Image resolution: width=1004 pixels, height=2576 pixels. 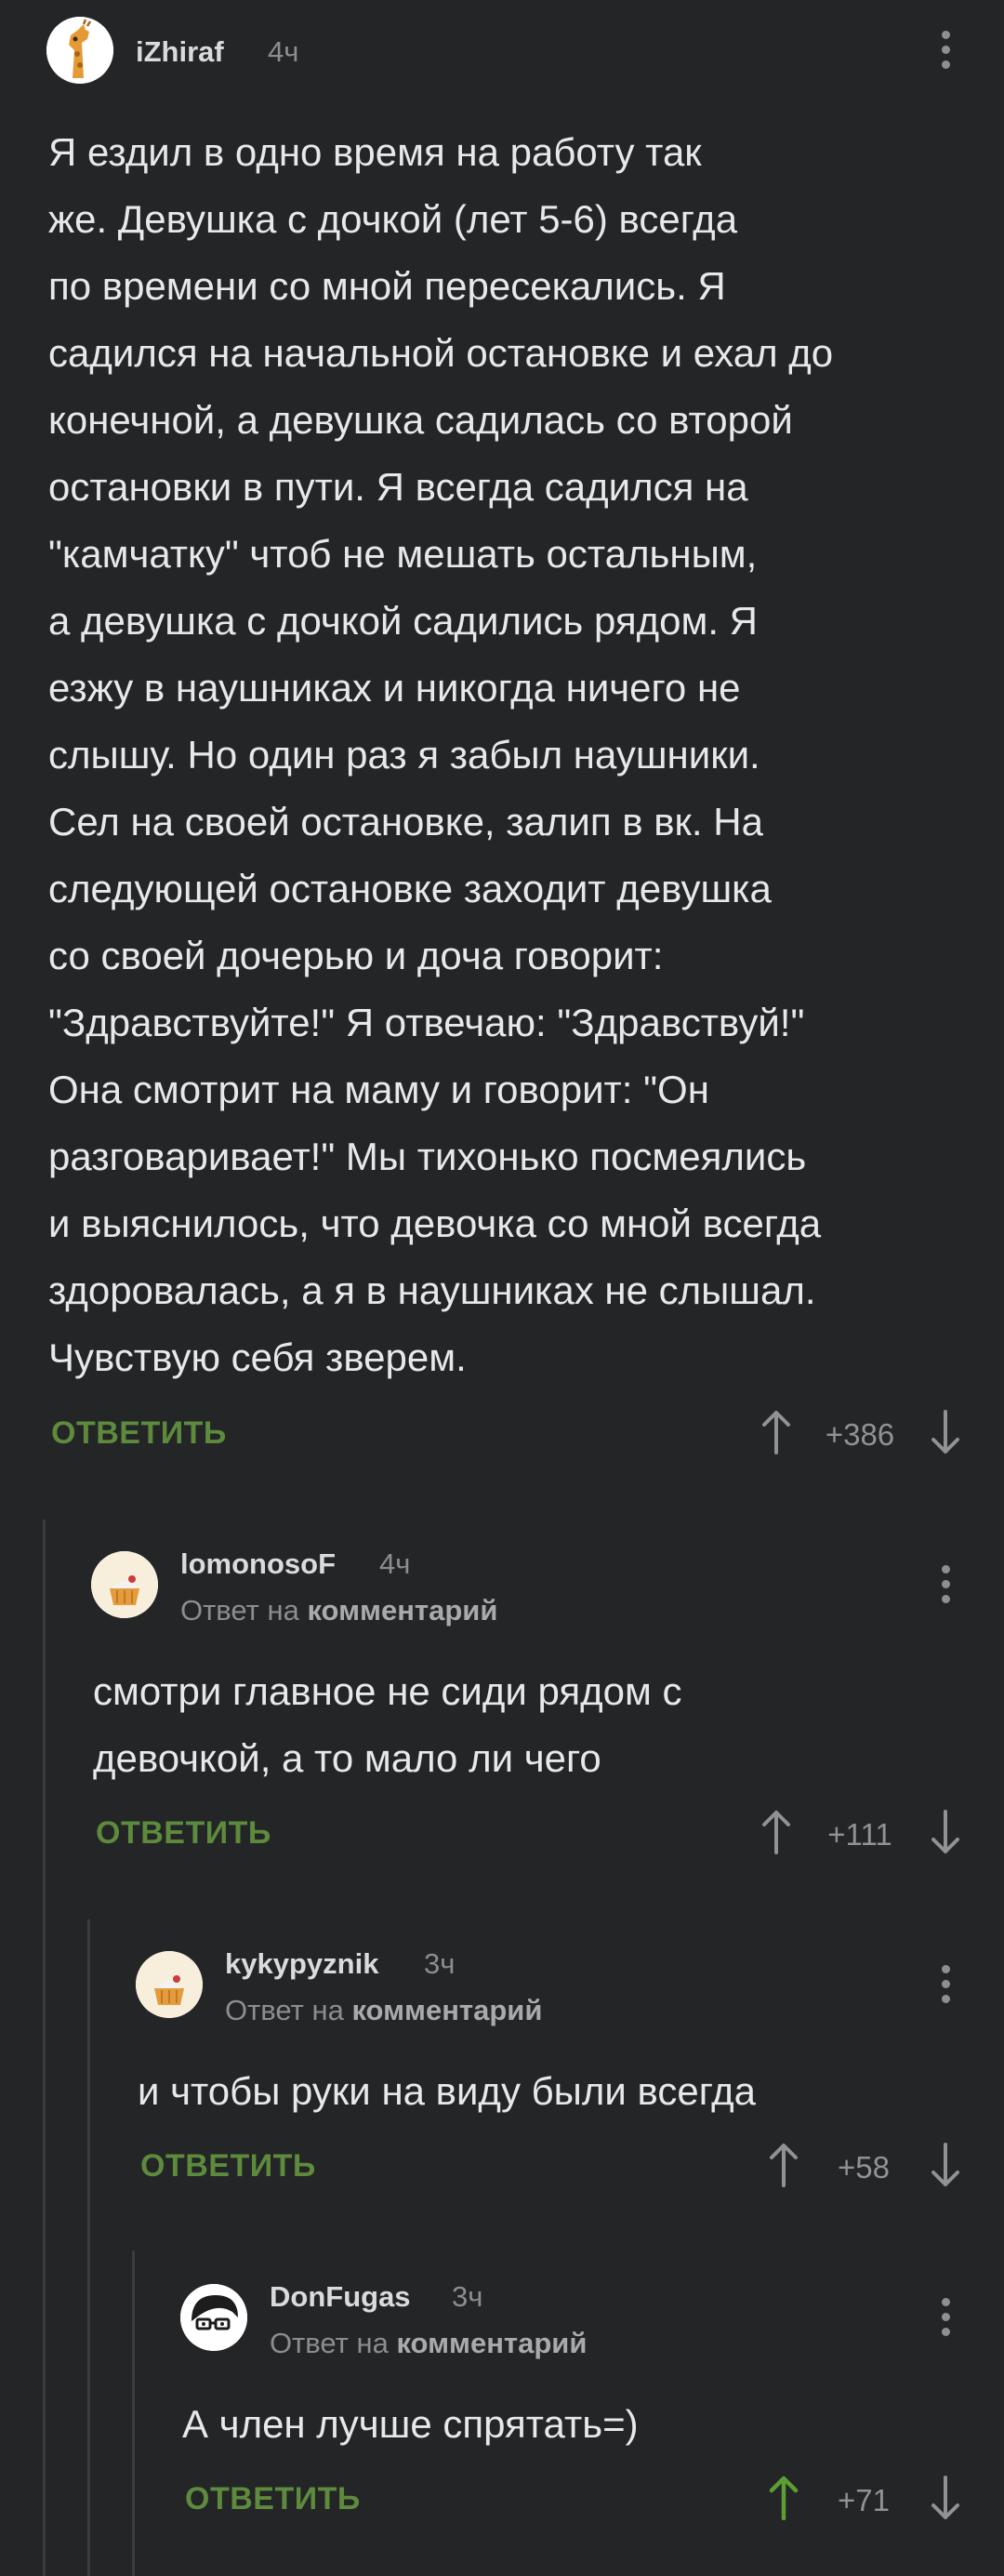 I want to click on comment-rating: +111, so click(x=859, y=1834).